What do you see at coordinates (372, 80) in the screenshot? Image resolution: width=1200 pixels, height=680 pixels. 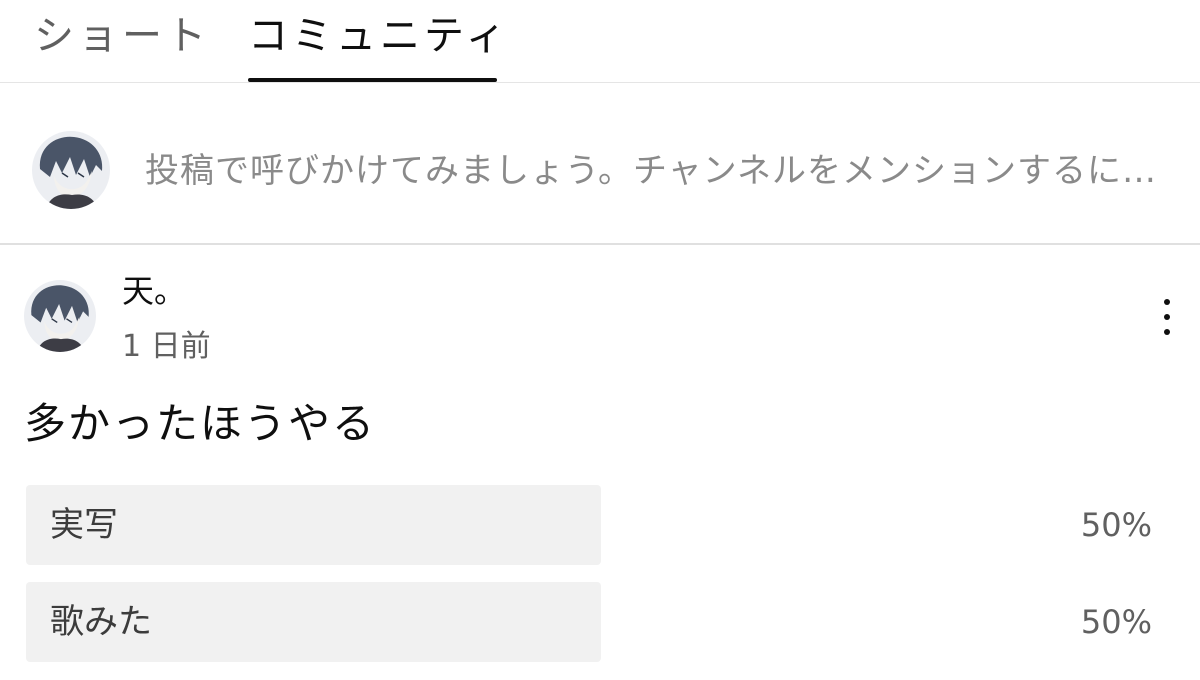 I see `active-tab-indicator` at bounding box center [372, 80].